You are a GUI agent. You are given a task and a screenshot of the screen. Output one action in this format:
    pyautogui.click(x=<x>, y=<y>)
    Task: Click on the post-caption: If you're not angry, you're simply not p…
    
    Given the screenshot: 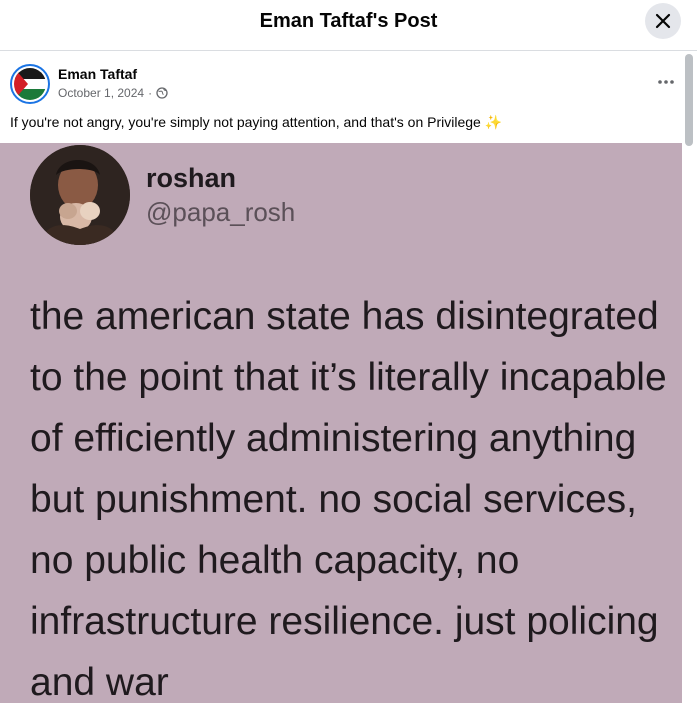 What is the action you would take?
    pyautogui.click(x=256, y=122)
    